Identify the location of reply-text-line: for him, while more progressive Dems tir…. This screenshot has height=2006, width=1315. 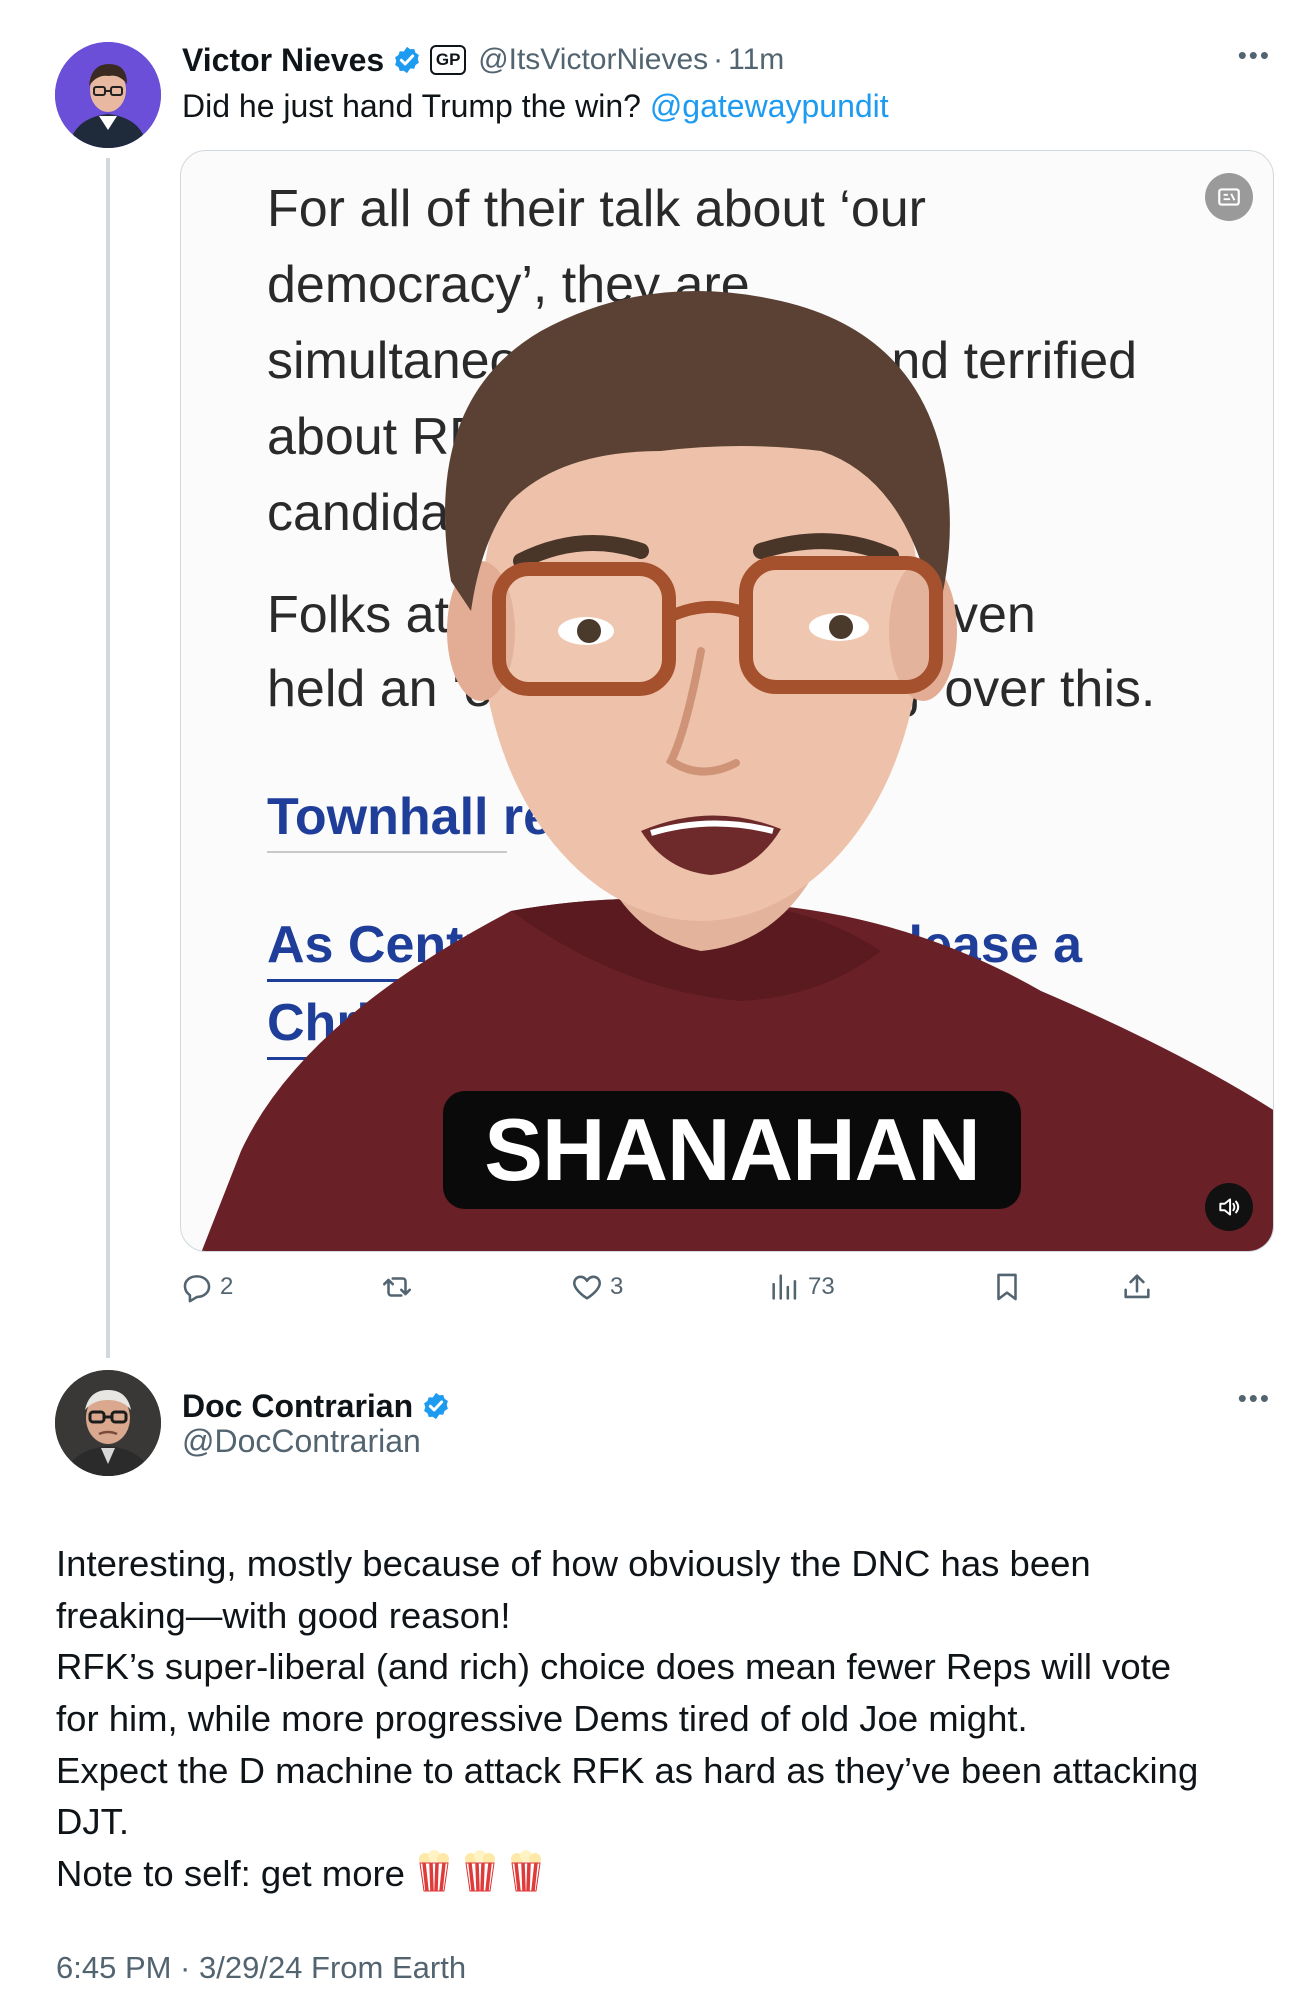
(542, 1719).